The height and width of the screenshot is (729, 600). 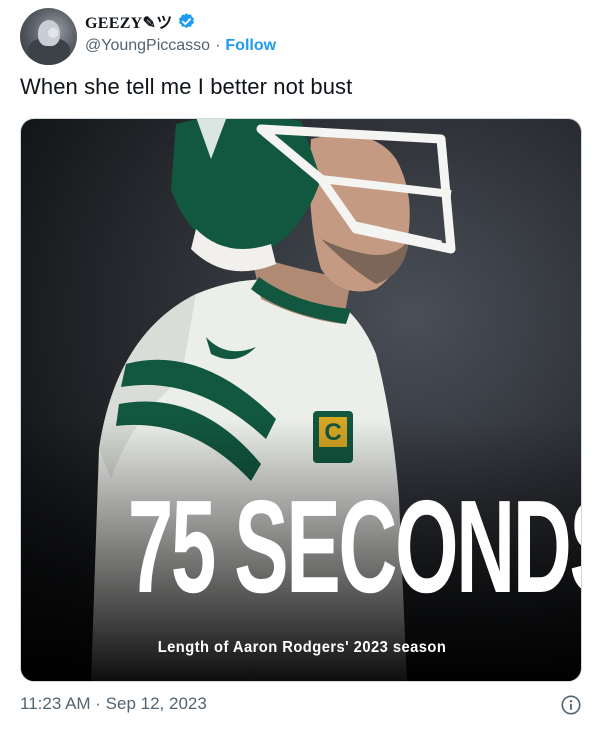 What do you see at coordinates (180, 33) in the screenshot?
I see `author-info: GEEZY✎ツ @YoungPiccasso · Follow` at bounding box center [180, 33].